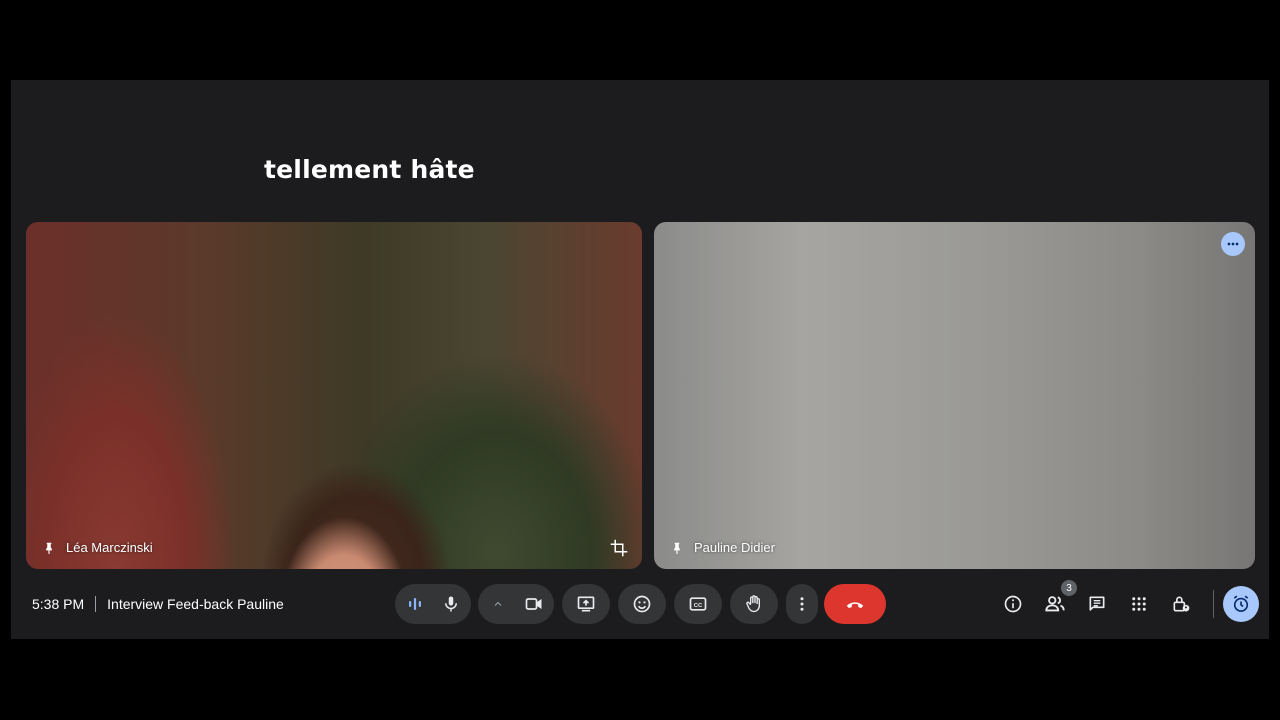  What do you see at coordinates (58, 604) in the screenshot?
I see `meeting-time: 5:38 PM` at bounding box center [58, 604].